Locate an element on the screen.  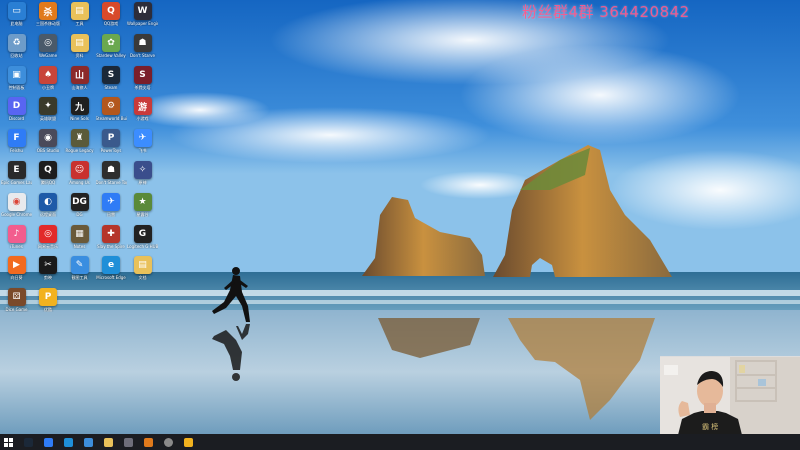
desktop-icon-qq-game: Q QQ游戏 is located at coordinates (111, 17).